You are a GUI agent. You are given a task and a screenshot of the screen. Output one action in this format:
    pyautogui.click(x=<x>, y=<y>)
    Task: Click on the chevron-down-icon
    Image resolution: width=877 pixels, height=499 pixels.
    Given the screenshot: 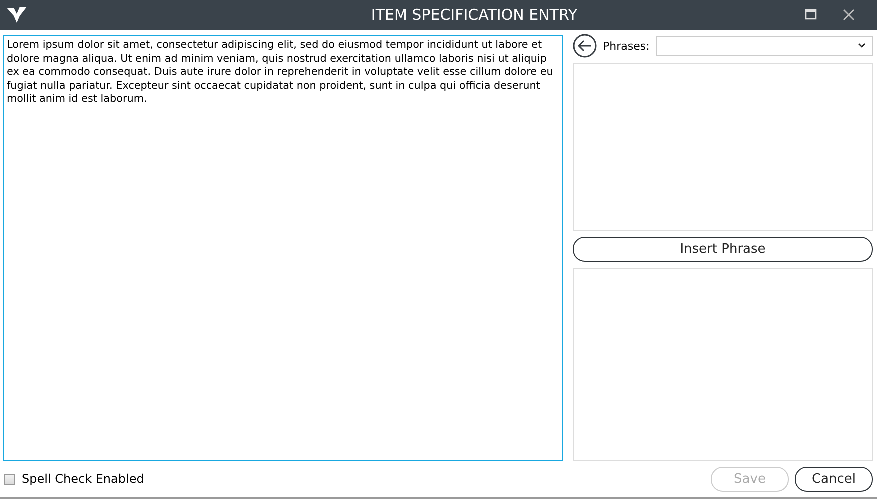 What is the action you would take?
    pyautogui.click(x=862, y=46)
    